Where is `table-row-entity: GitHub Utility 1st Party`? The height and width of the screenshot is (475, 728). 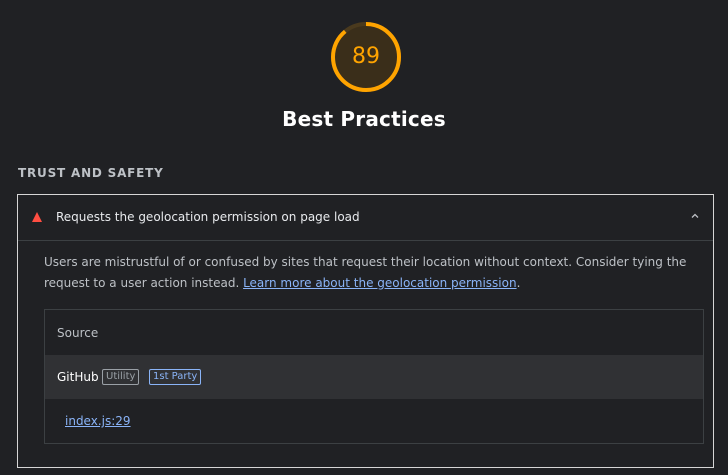 table-row-entity: GitHub Utility 1st Party is located at coordinates (374, 377).